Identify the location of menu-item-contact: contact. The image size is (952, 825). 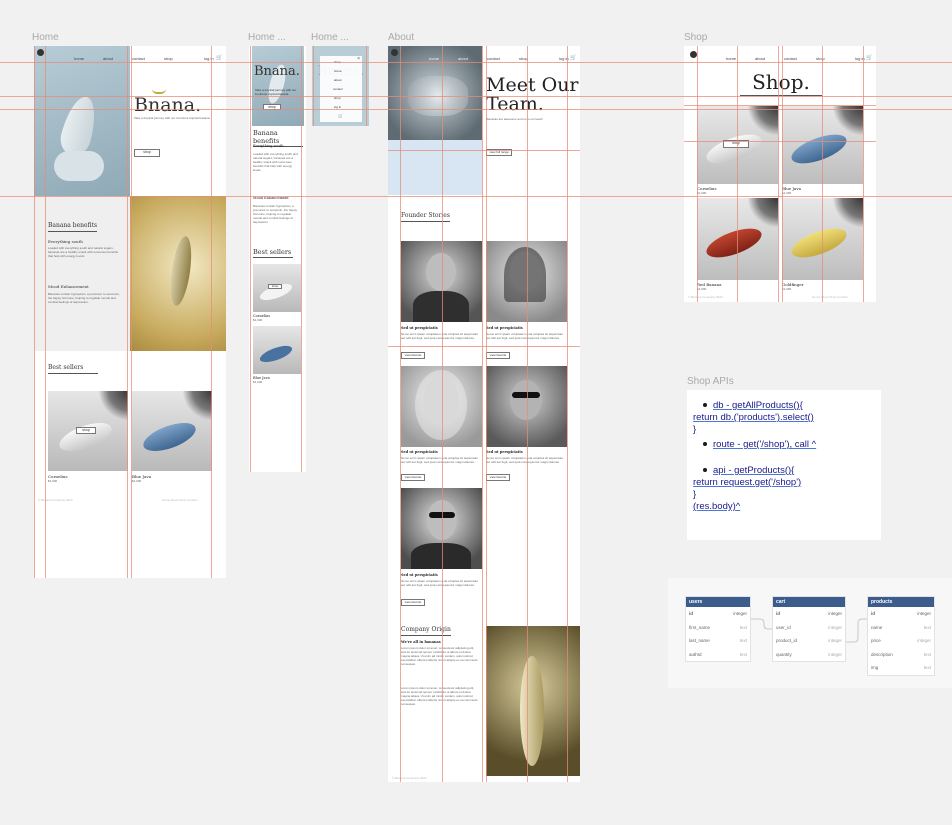
(338, 89).